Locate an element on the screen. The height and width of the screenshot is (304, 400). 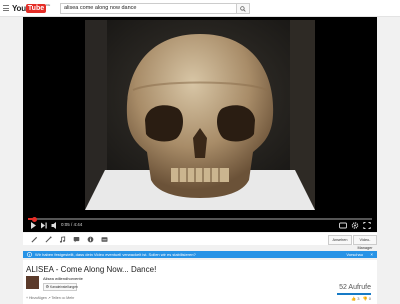
search-button is located at coordinates (243, 8).